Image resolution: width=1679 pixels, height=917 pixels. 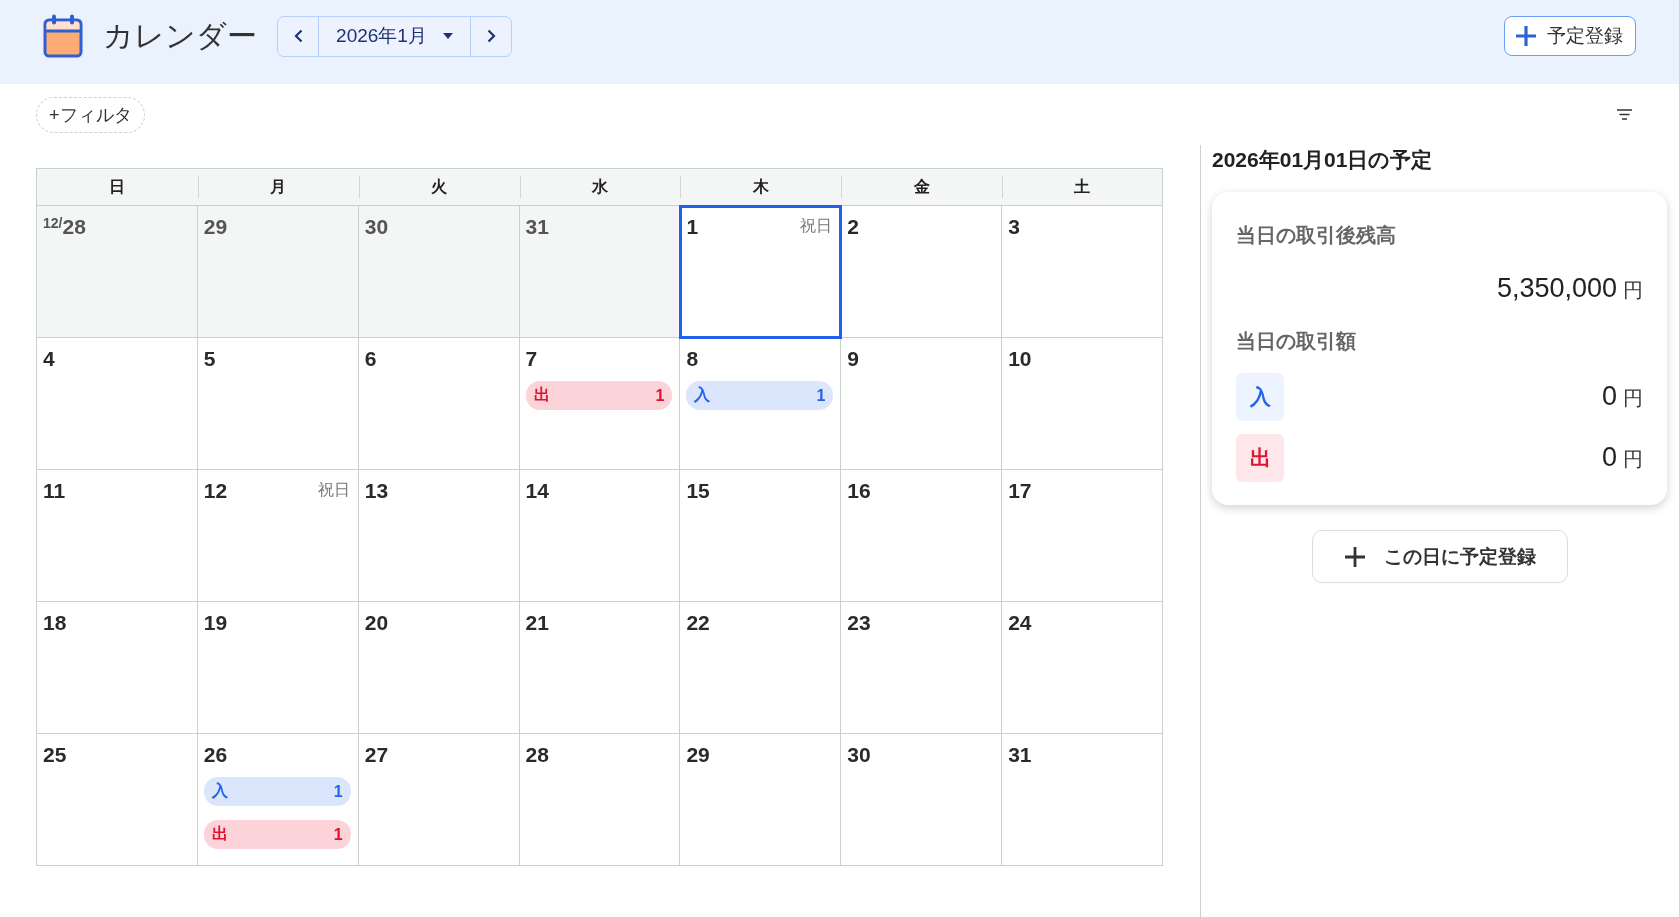 What do you see at coordinates (117, 404) in the screenshot?
I see `day-cell: 4` at bounding box center [117, 404].